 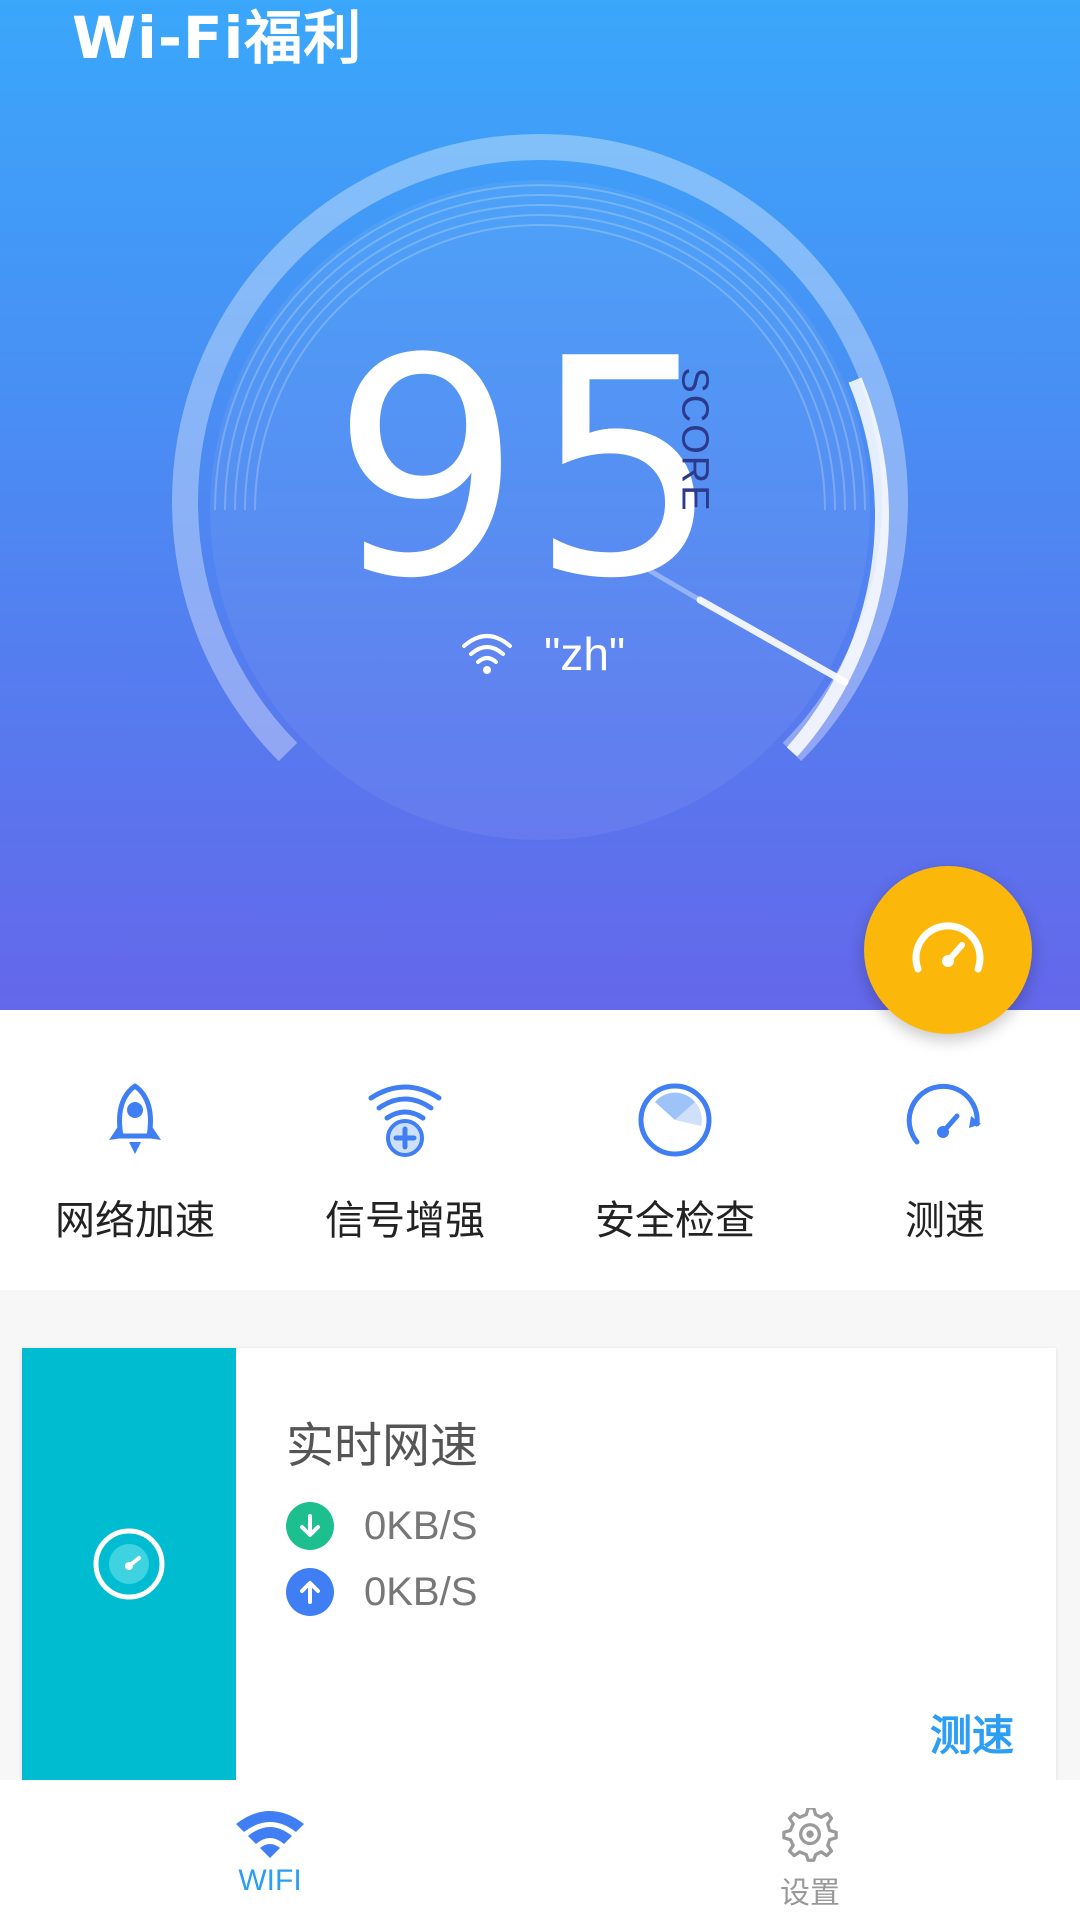 I want to click on shield-radar-icon, so click(x=675, y=1120).